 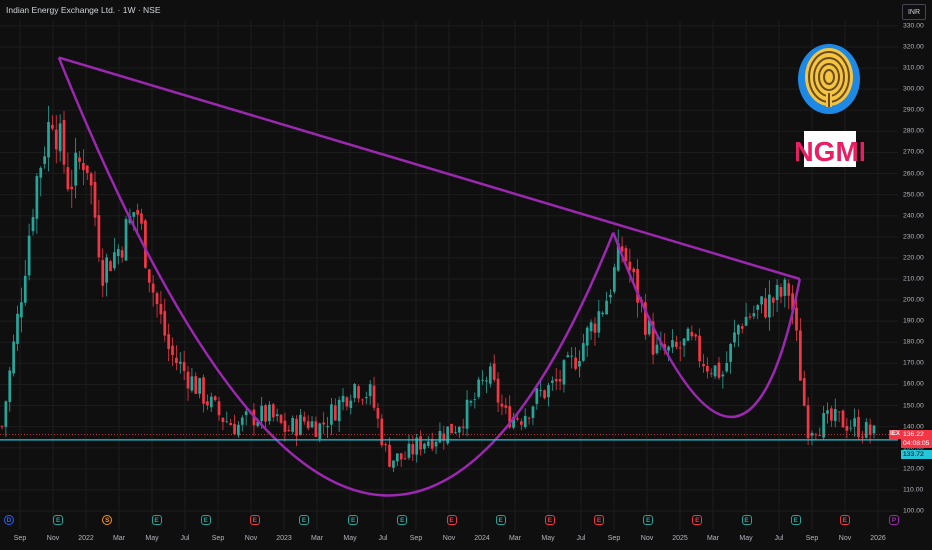 I want to click on x-tick-label: May, so click(x=350, y=538).